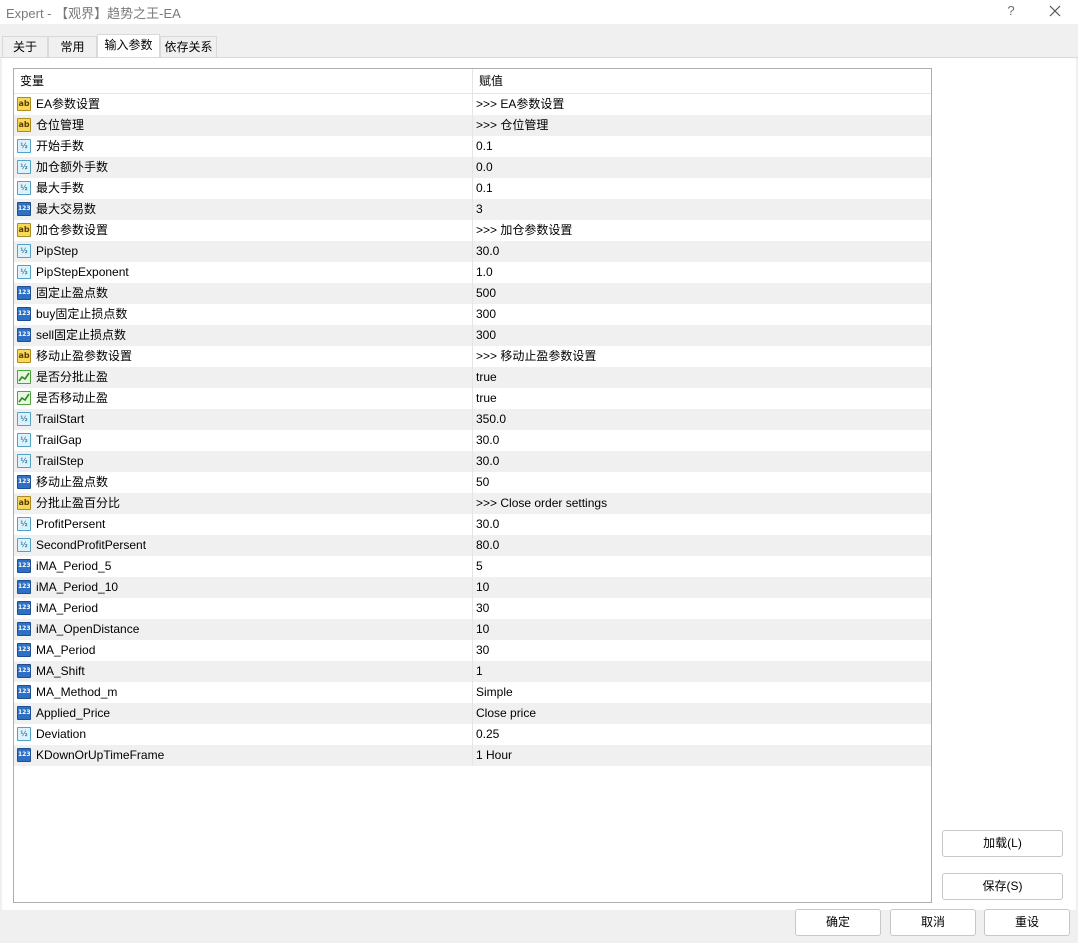 The width and height of the screenshot is (1078, 943). Describe the element at coordinates (243, 419) in the screenshot. I see `parameter-name-cell: ½ TrailStart` at that location.